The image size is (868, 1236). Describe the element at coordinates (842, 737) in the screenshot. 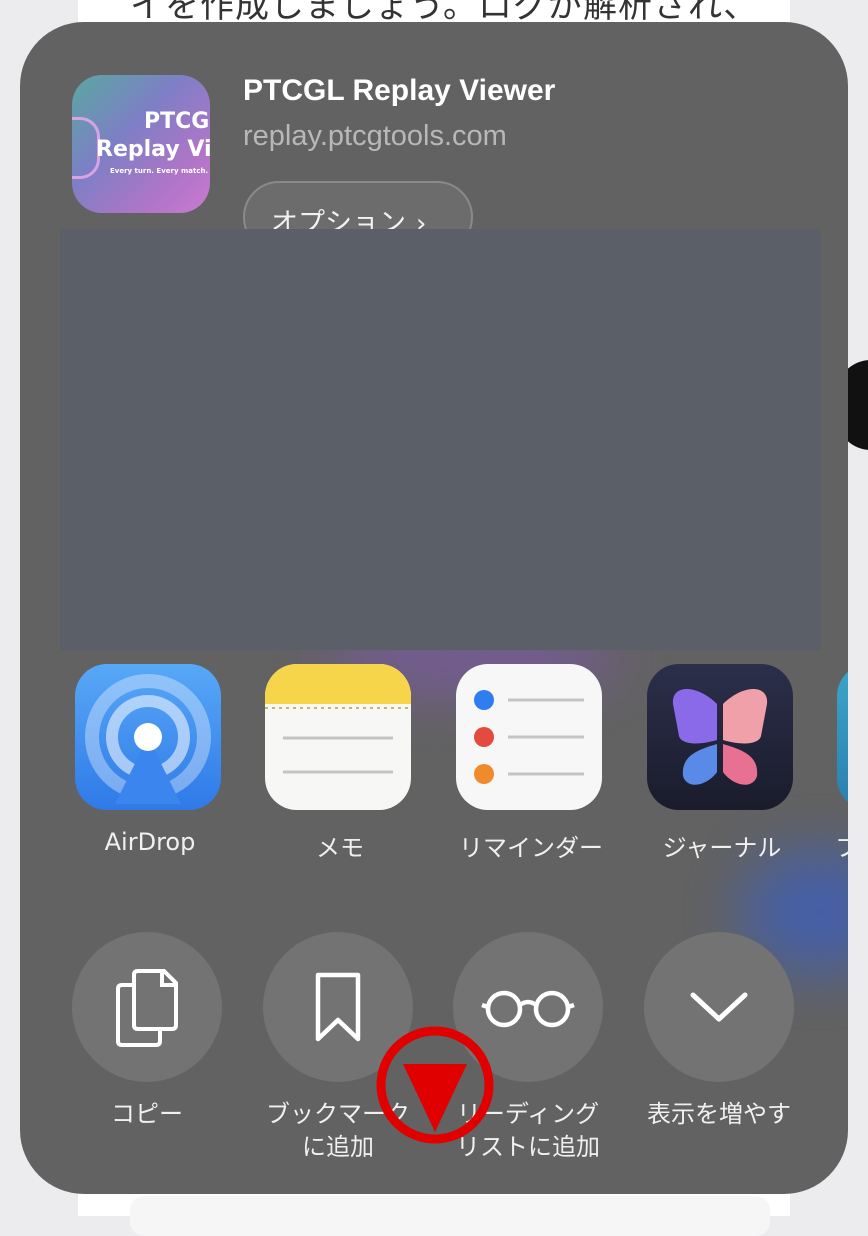

I see `app-icon` at that location.